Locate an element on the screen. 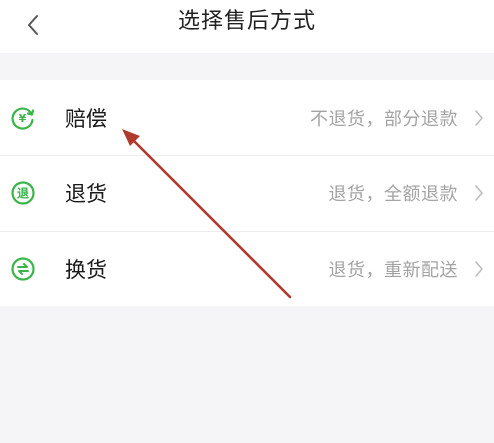  svg-text: 退 is located at coordinates (23, 194).